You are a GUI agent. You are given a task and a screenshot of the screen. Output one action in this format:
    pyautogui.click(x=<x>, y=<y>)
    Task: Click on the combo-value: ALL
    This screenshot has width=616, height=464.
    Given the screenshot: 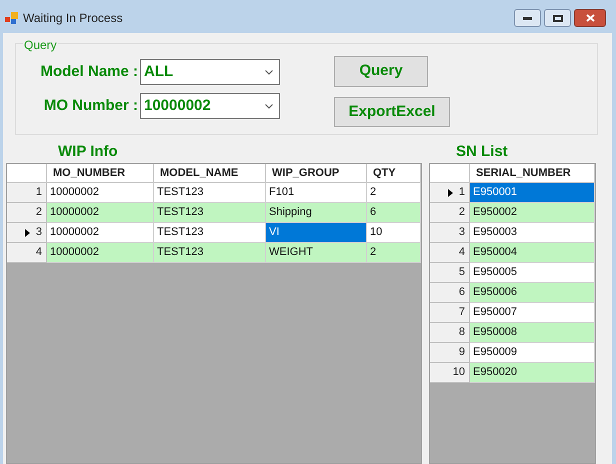 What is the action you would take?
    pyautogui.click(x=159, y=72)
    